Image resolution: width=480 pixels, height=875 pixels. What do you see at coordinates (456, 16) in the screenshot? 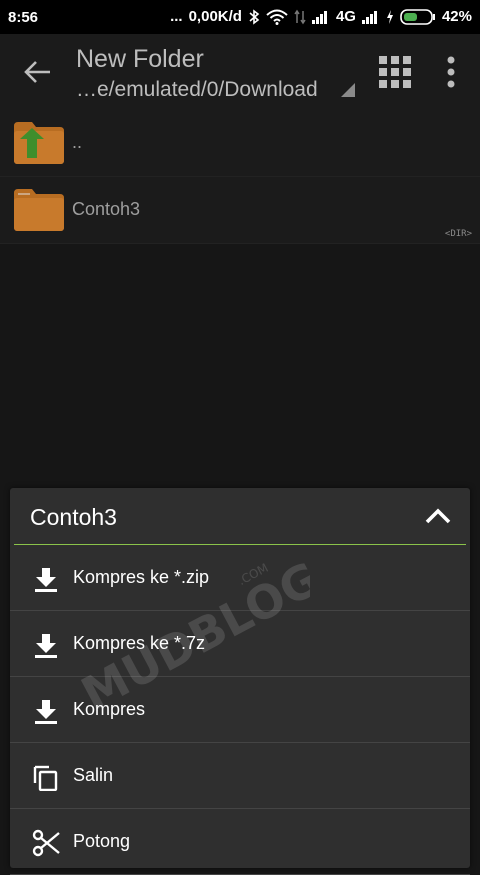
I see `battery-level: 42%` at bounding box center [456, 16].